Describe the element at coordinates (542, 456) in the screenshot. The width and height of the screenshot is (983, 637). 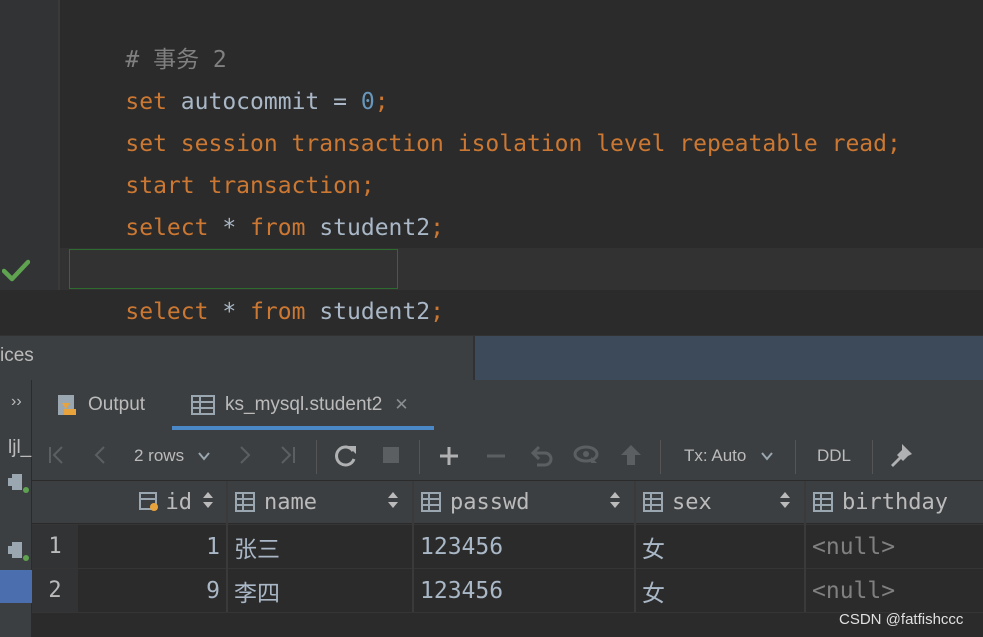
I see `revert-icon` at that location.